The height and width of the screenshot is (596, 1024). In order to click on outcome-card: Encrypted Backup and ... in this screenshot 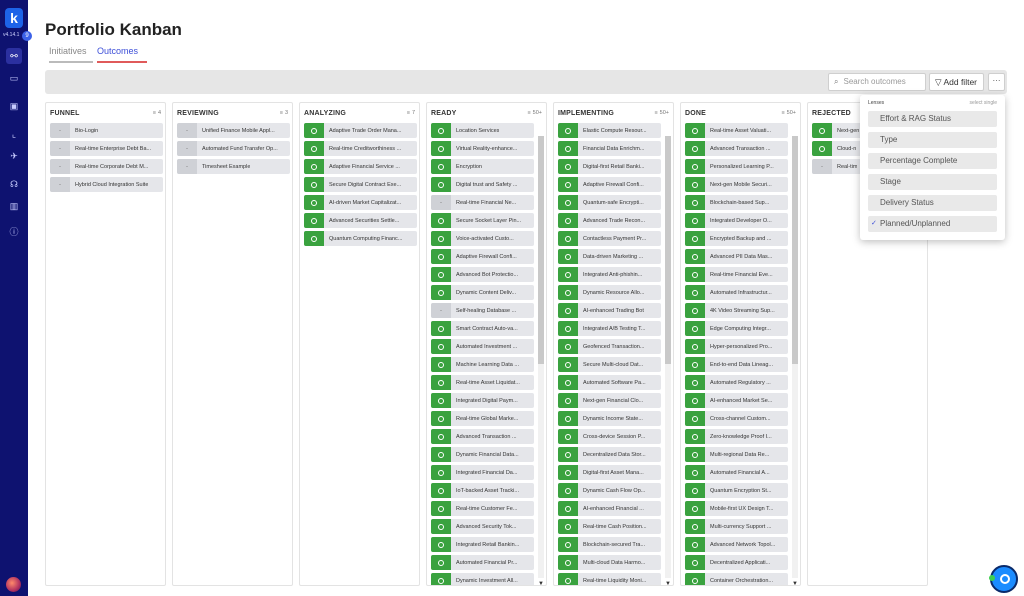, I will do `click(736, 238)`.